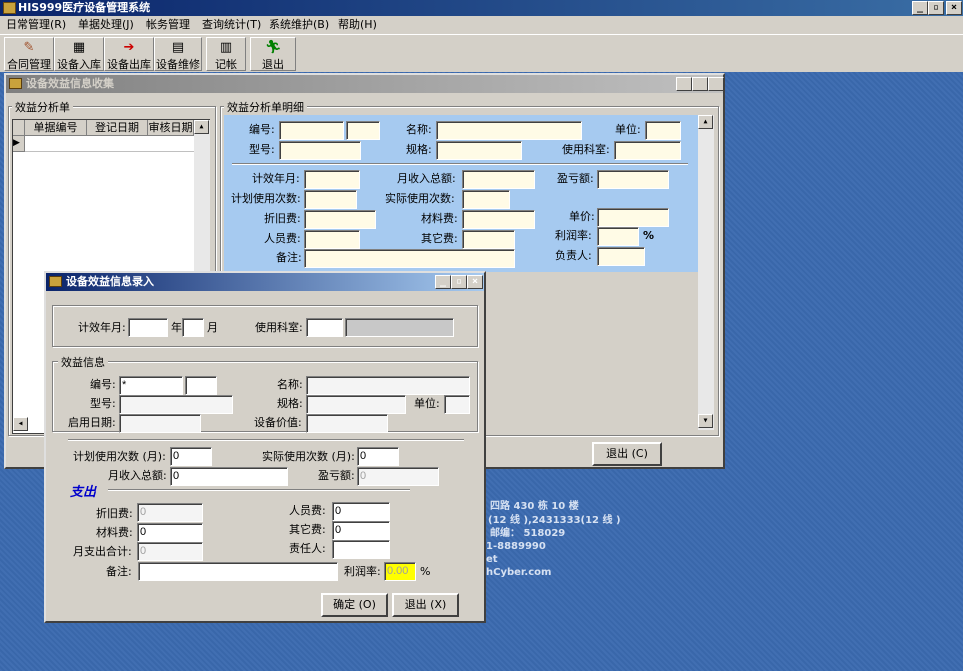 The width and height of the screenshot is (963, 671). Describe the element at coordinates (29, 47) in the screenshot. I see `contract-icon: ✎` at that location.